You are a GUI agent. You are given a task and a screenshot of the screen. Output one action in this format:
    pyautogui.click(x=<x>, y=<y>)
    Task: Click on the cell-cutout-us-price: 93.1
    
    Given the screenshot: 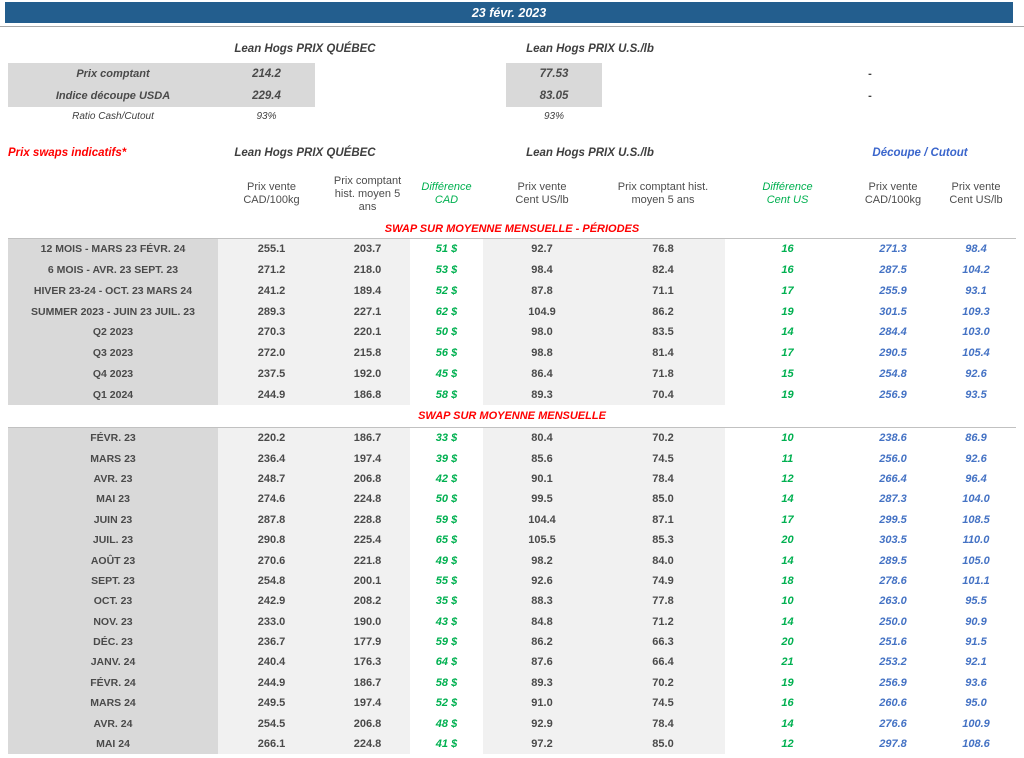 What is the action you would take?
    pyautogui.click(x=976, y=290)
    